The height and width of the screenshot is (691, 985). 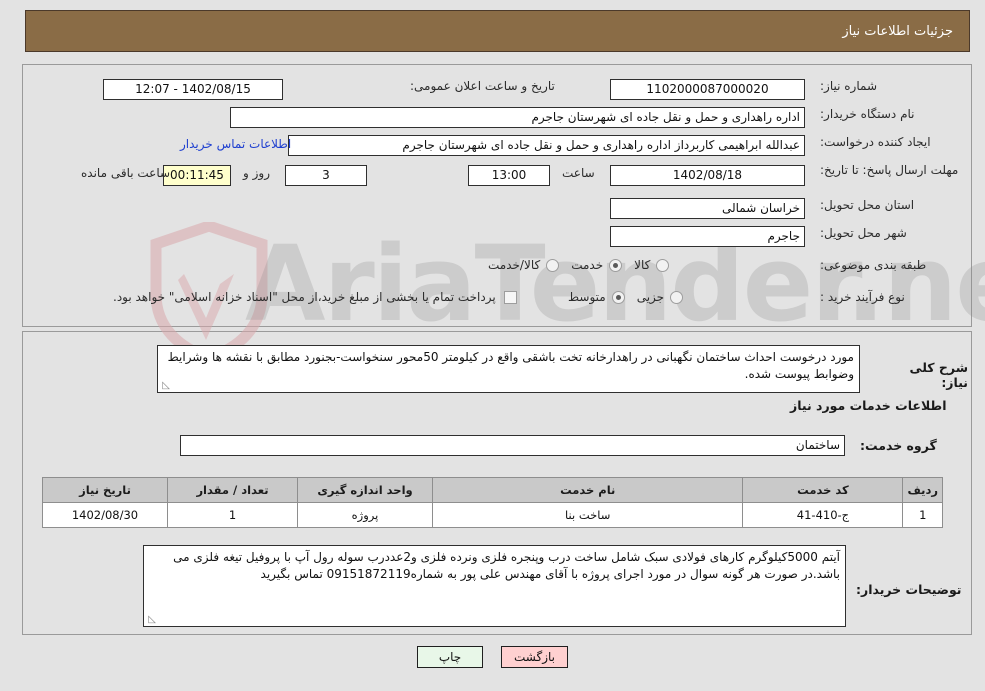 I want to click on process-option-jozei: جزیی, so click(x=658, y=297).